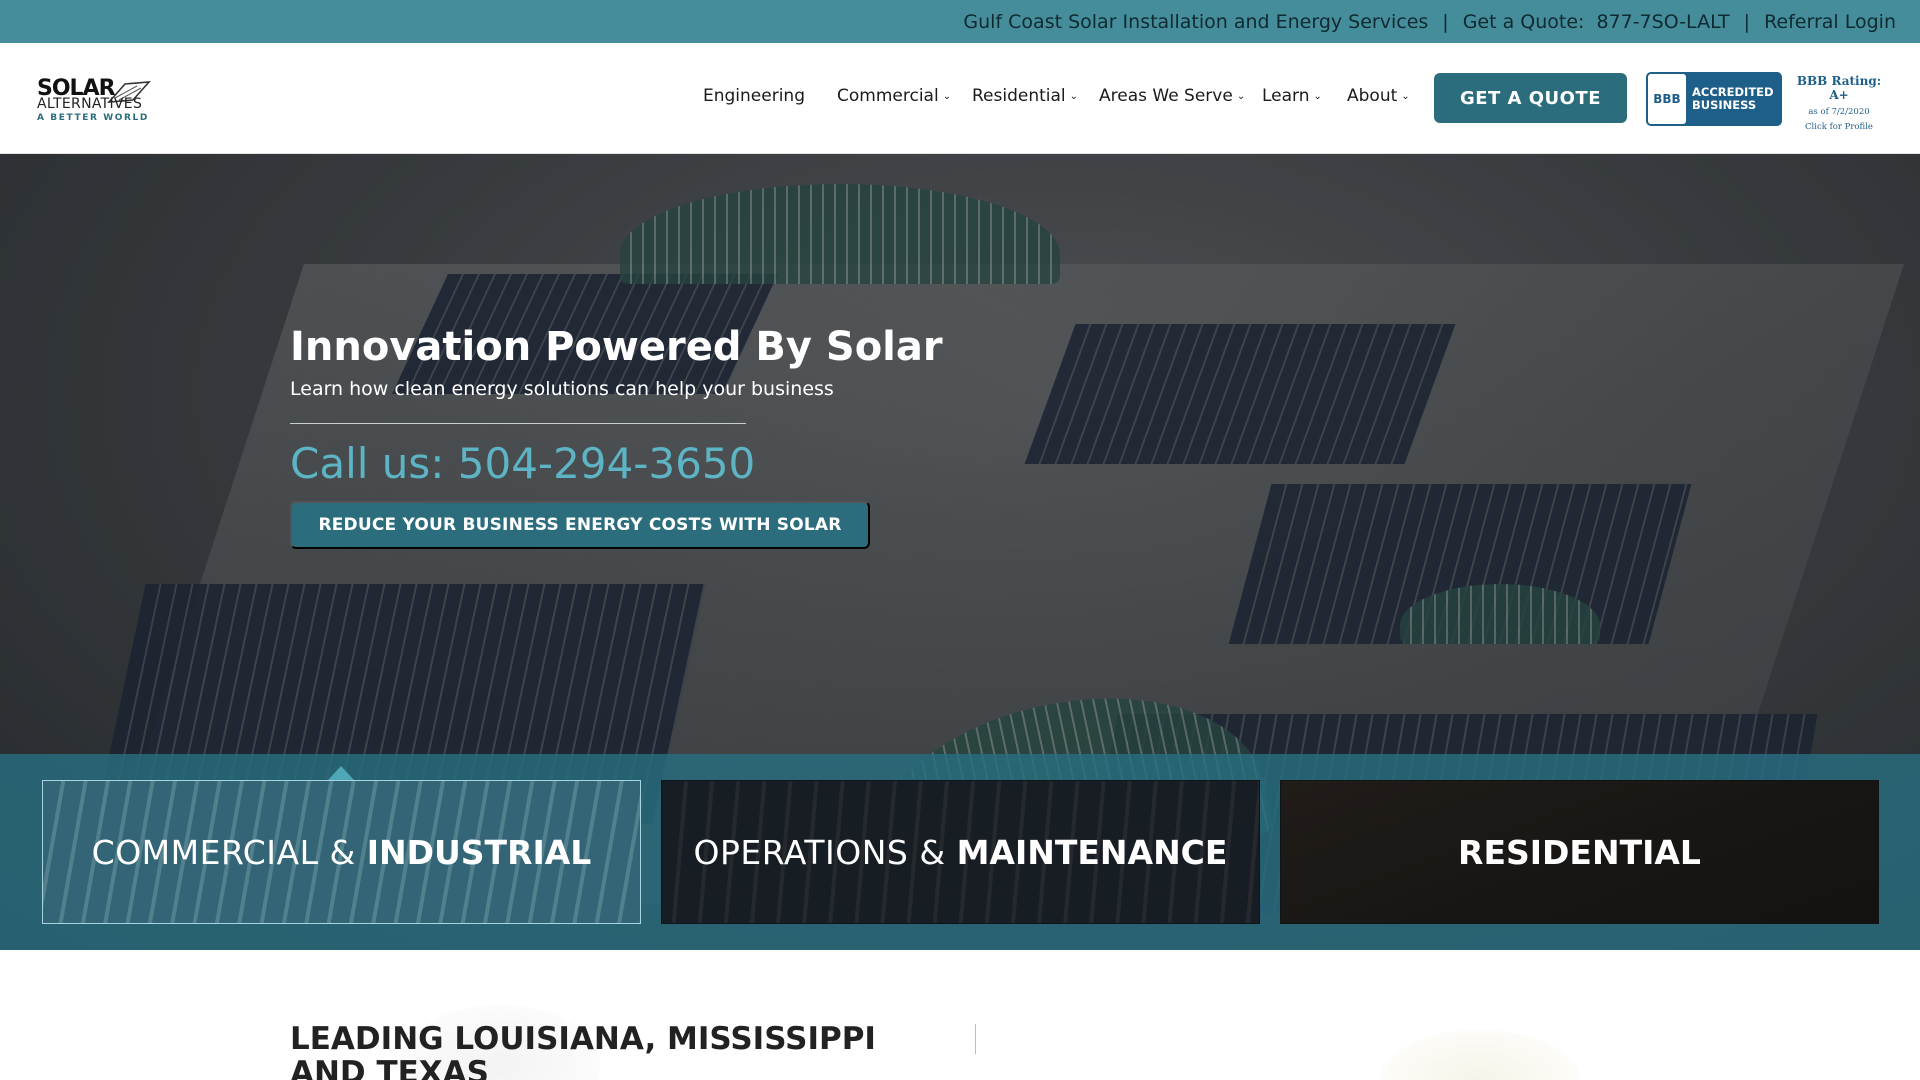  What do you see at coordinates (93, 118) in the screenshot?
I see `logo-tagline: A BETTER WORLD` at bounding box center [93, 118].